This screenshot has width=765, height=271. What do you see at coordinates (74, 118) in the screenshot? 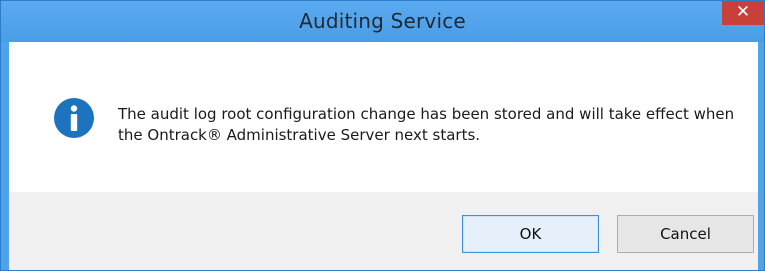
I see `info-icon` at bounding box center [74, 118].